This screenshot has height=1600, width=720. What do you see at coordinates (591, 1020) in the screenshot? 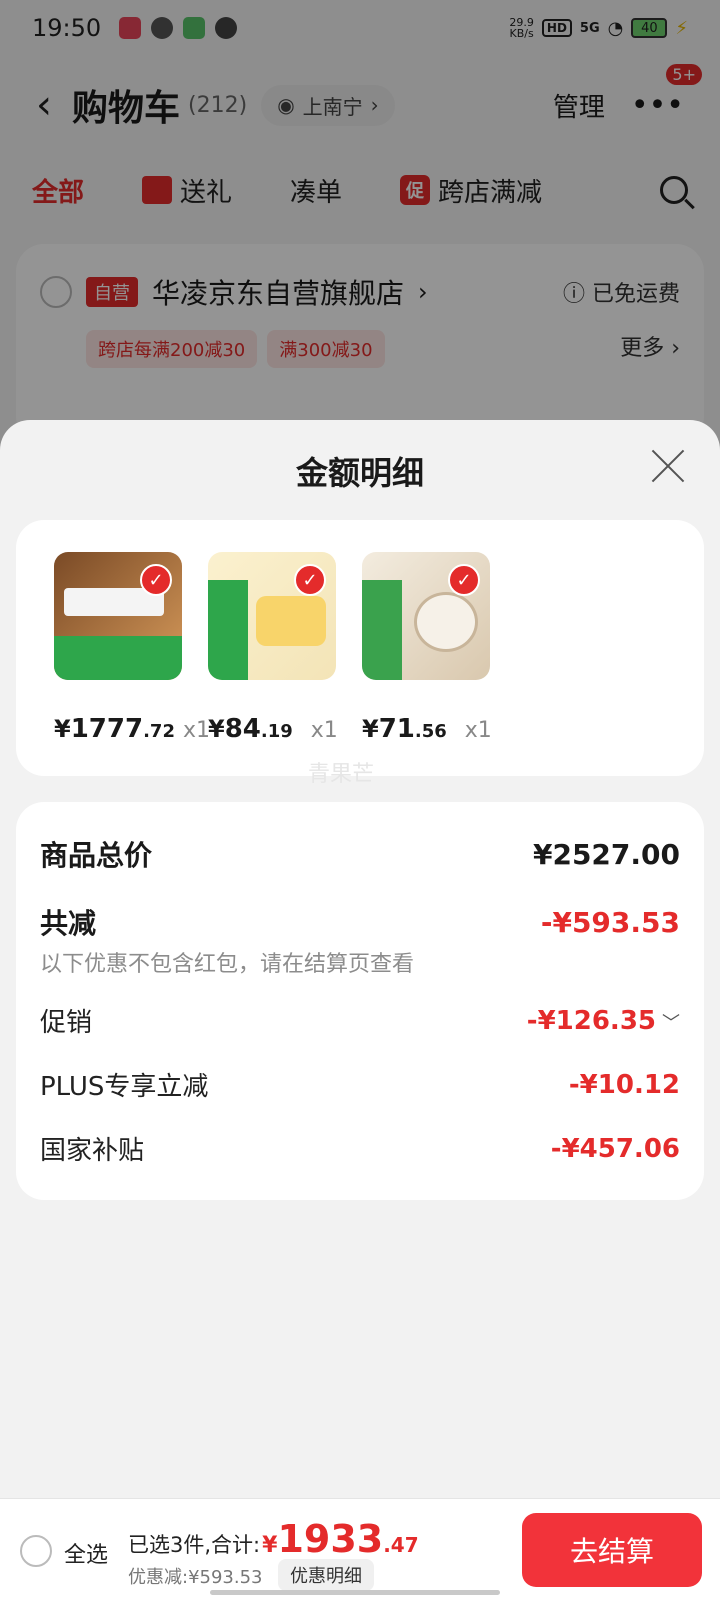
I see `promotion-value: -¥126.35` at bounding box center [591, 1020].